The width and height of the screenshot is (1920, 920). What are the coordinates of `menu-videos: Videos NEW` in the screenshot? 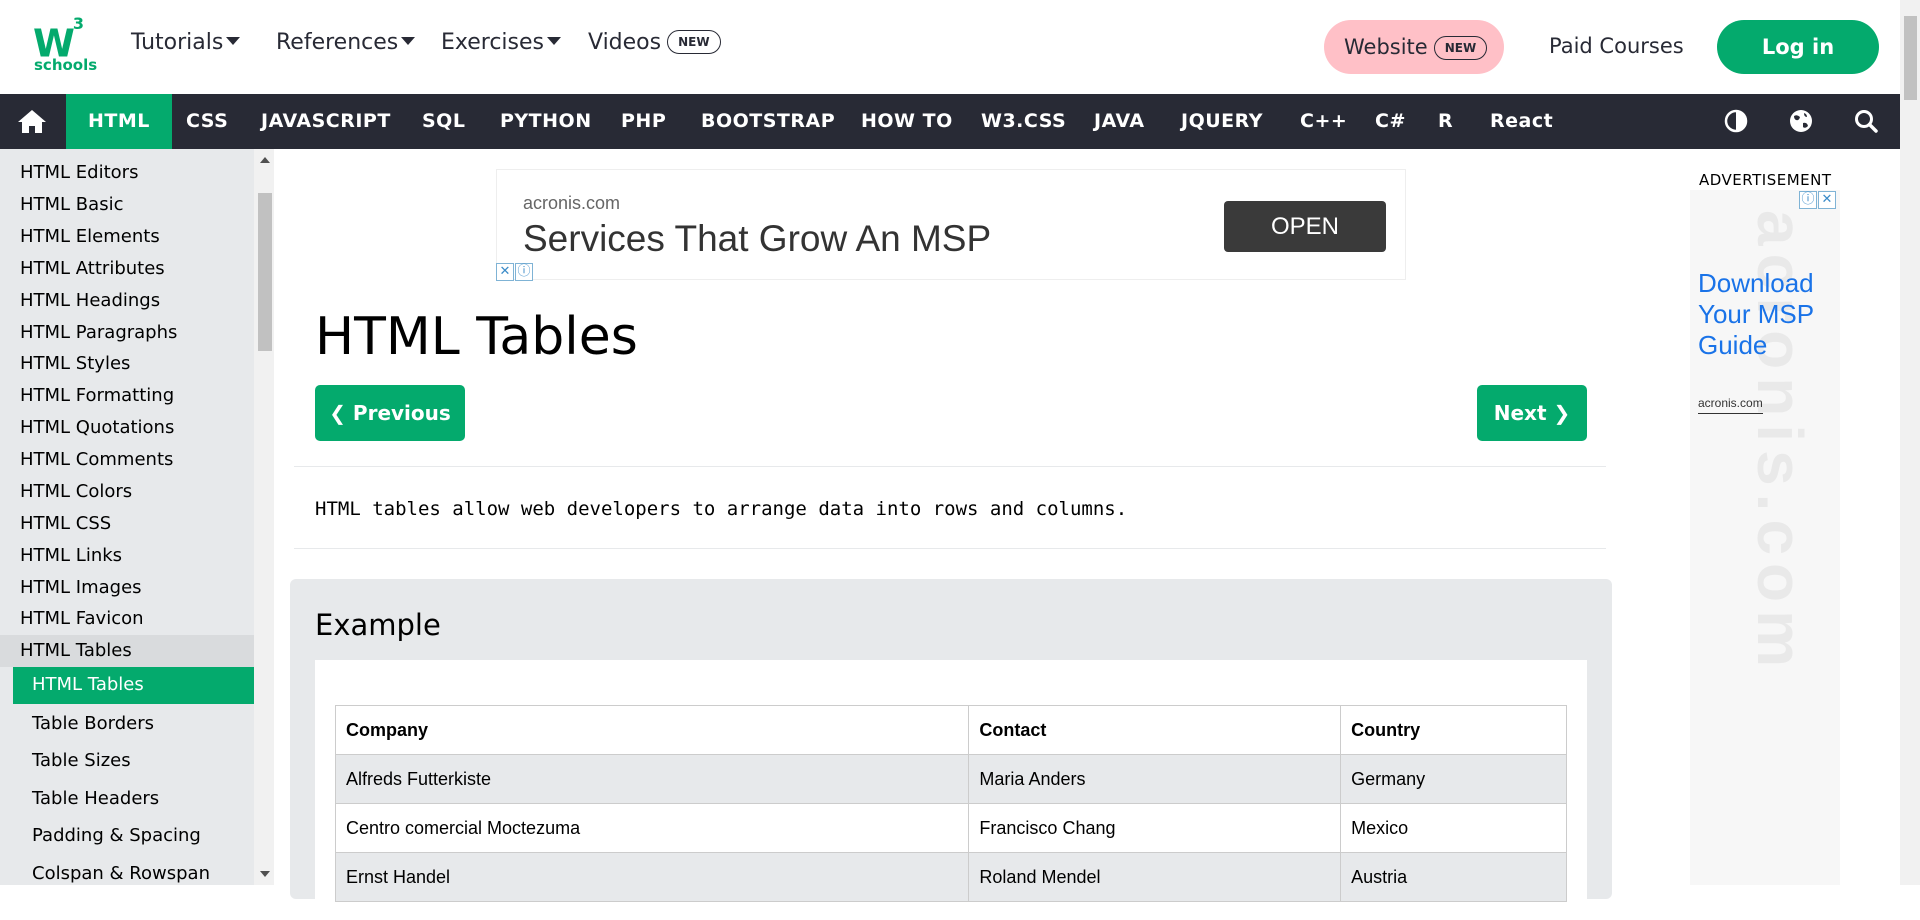 It's located at (654, 43).